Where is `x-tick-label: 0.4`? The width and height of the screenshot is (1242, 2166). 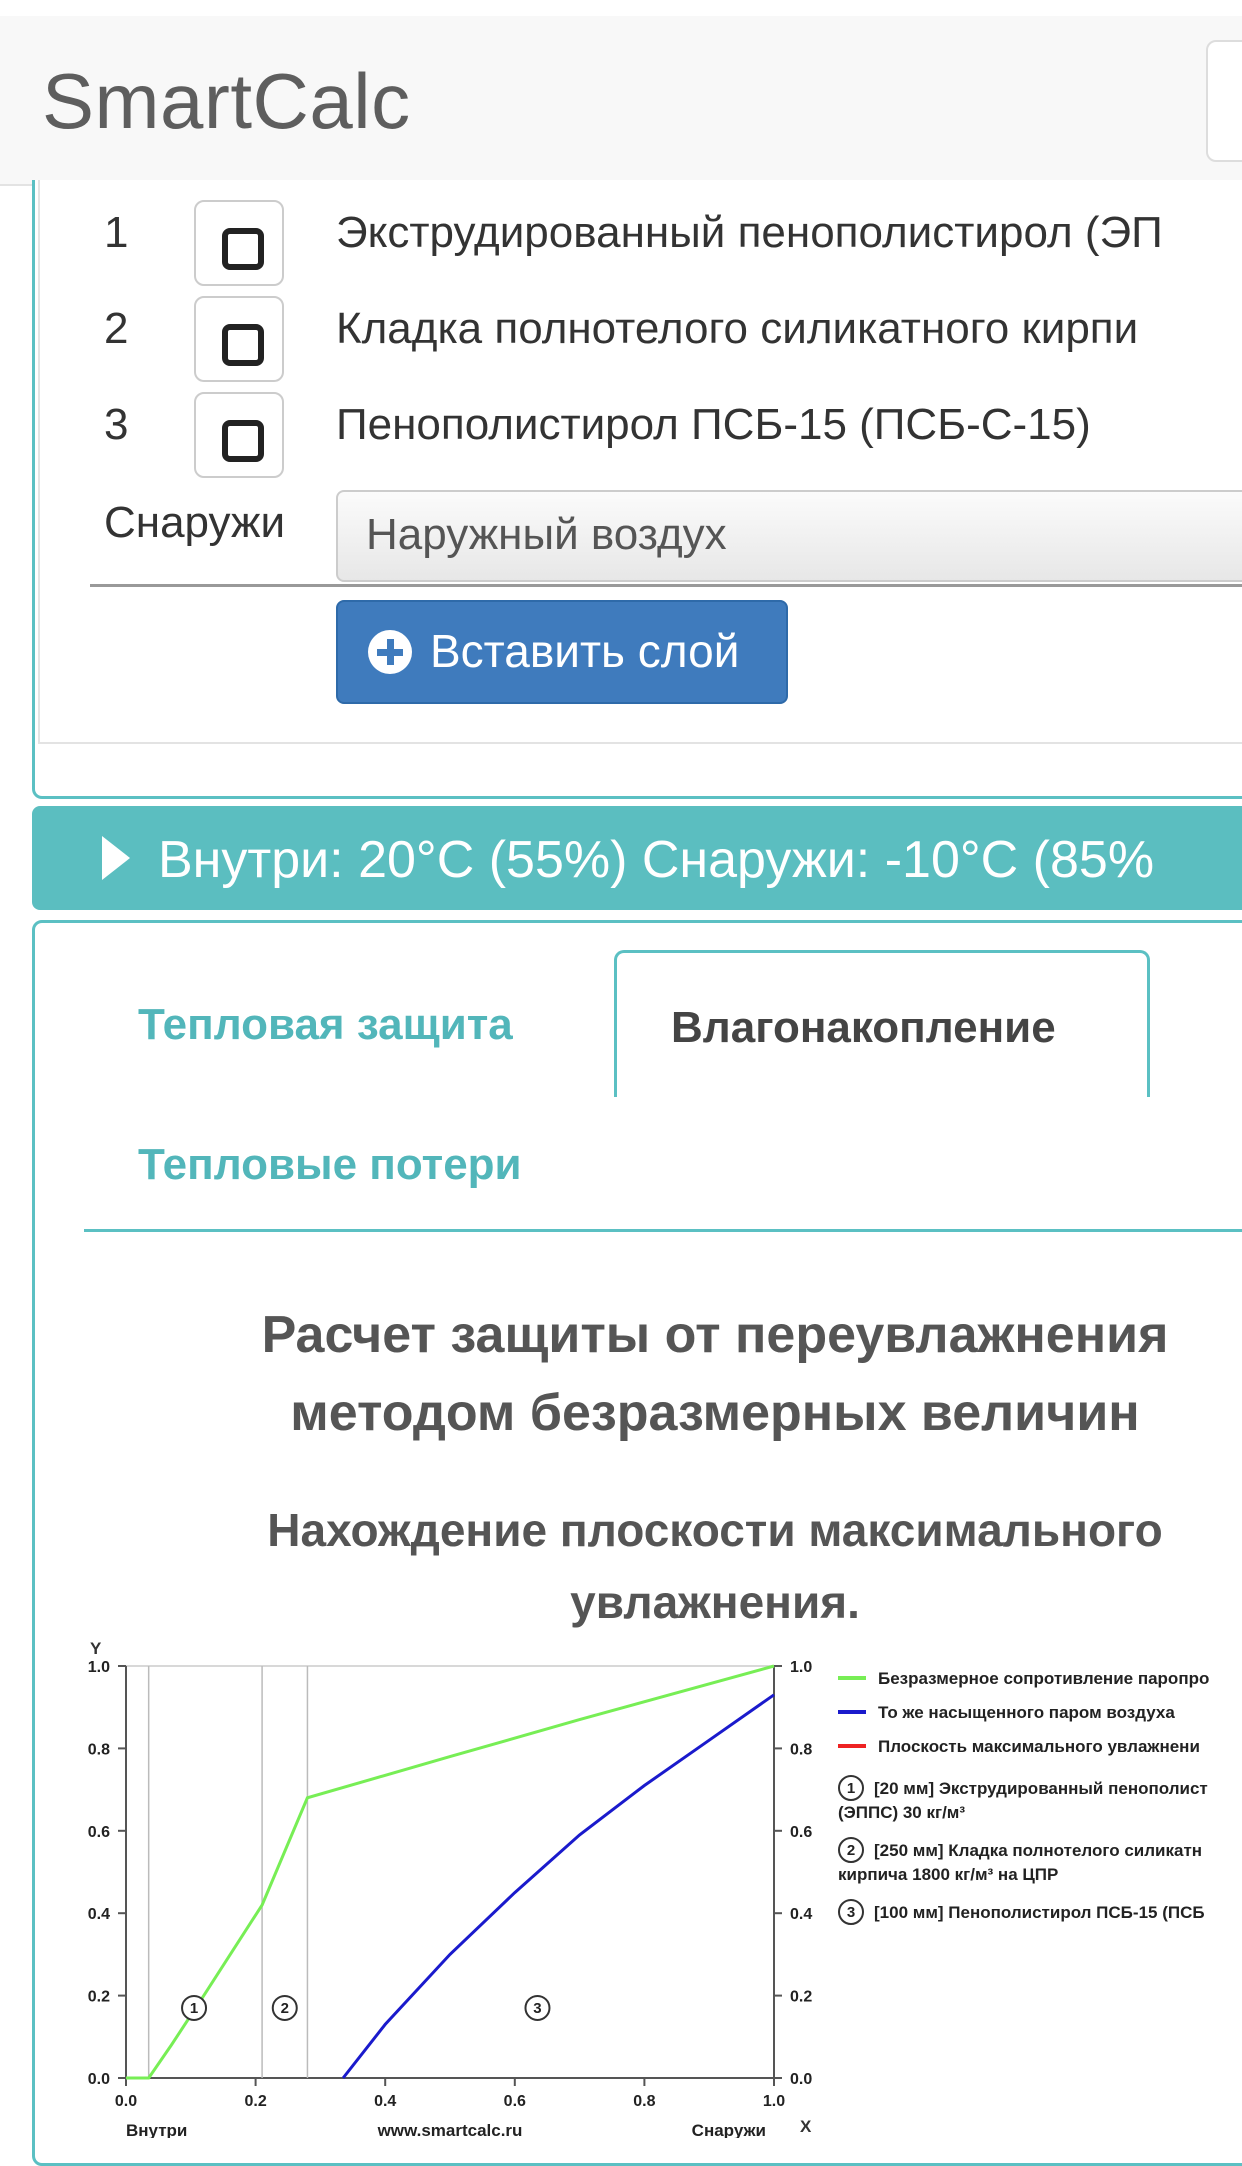
x-tick-label: 0.4 is located at coordinates (385, 2101).